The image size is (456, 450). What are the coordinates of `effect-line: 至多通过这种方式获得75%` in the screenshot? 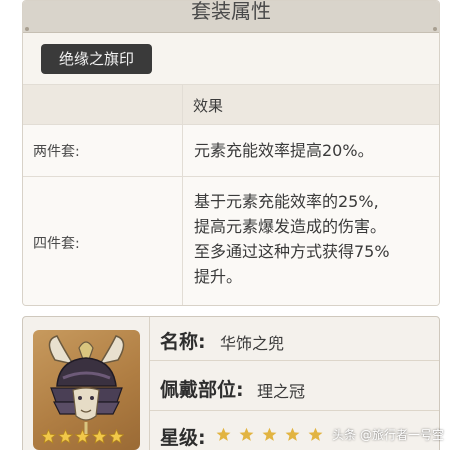 It's located at (292, 251).